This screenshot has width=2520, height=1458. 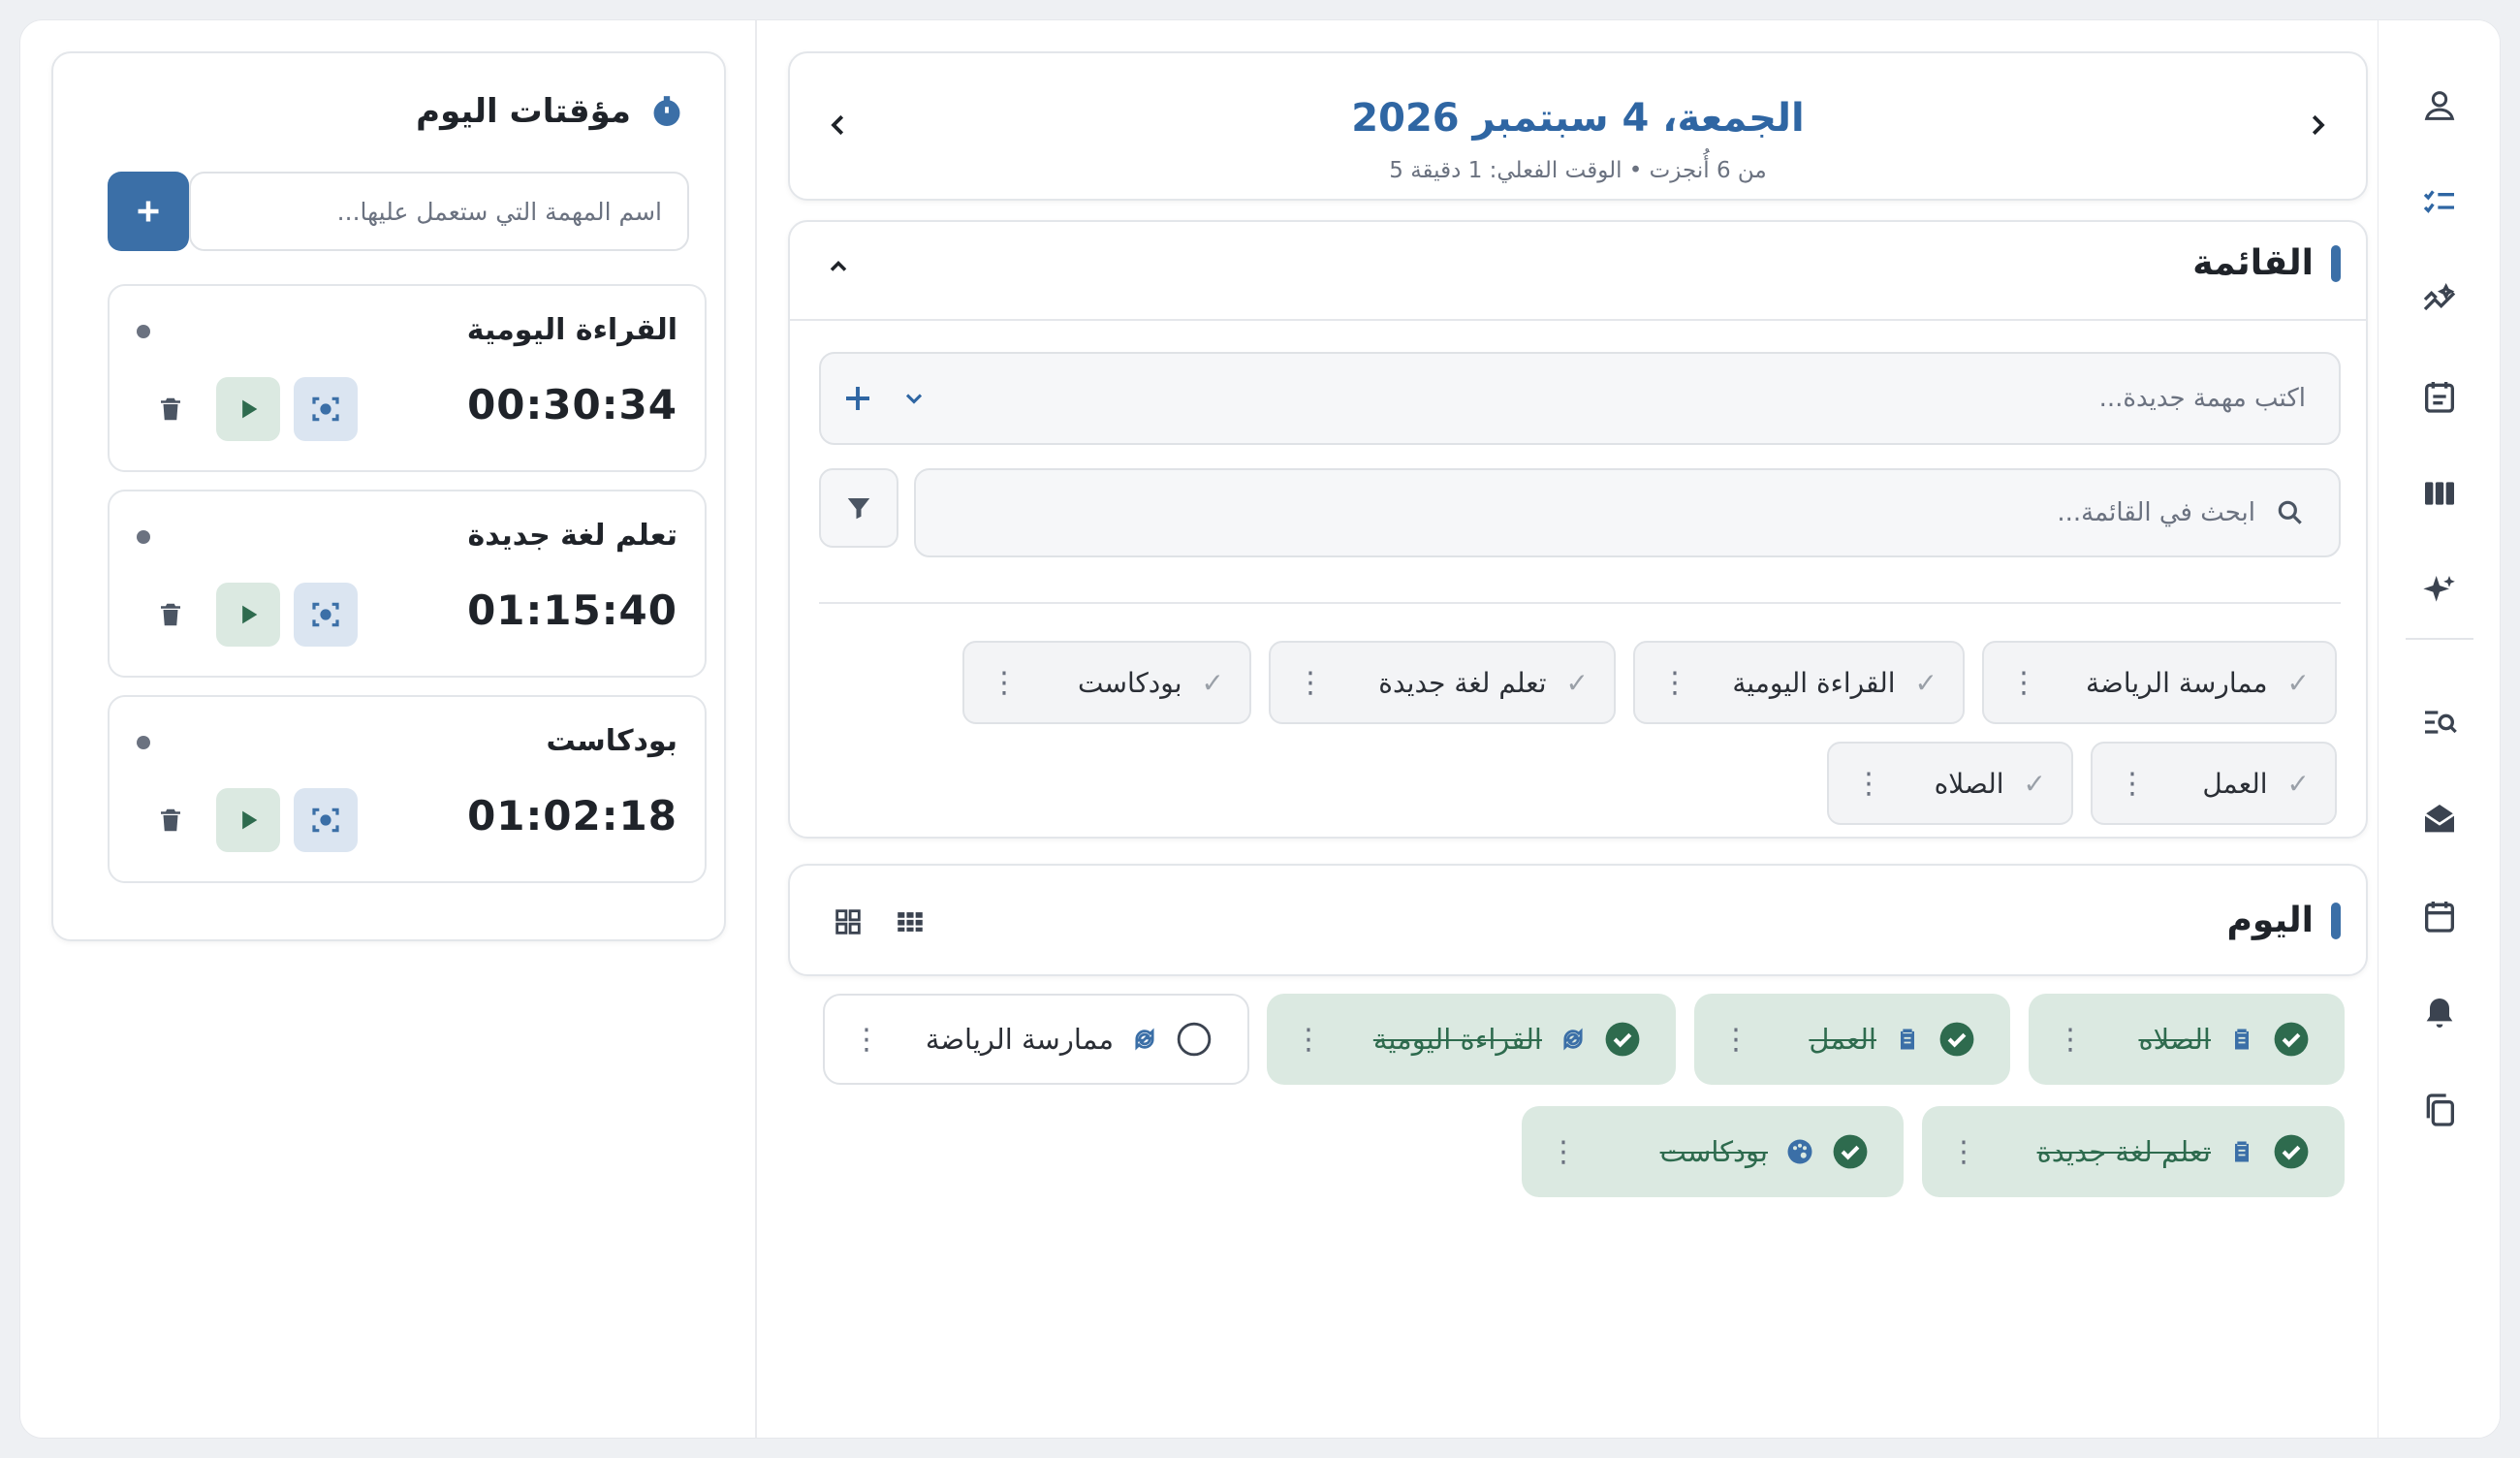 I want to click on sparkle-icon, so click(x=2440, y=590).